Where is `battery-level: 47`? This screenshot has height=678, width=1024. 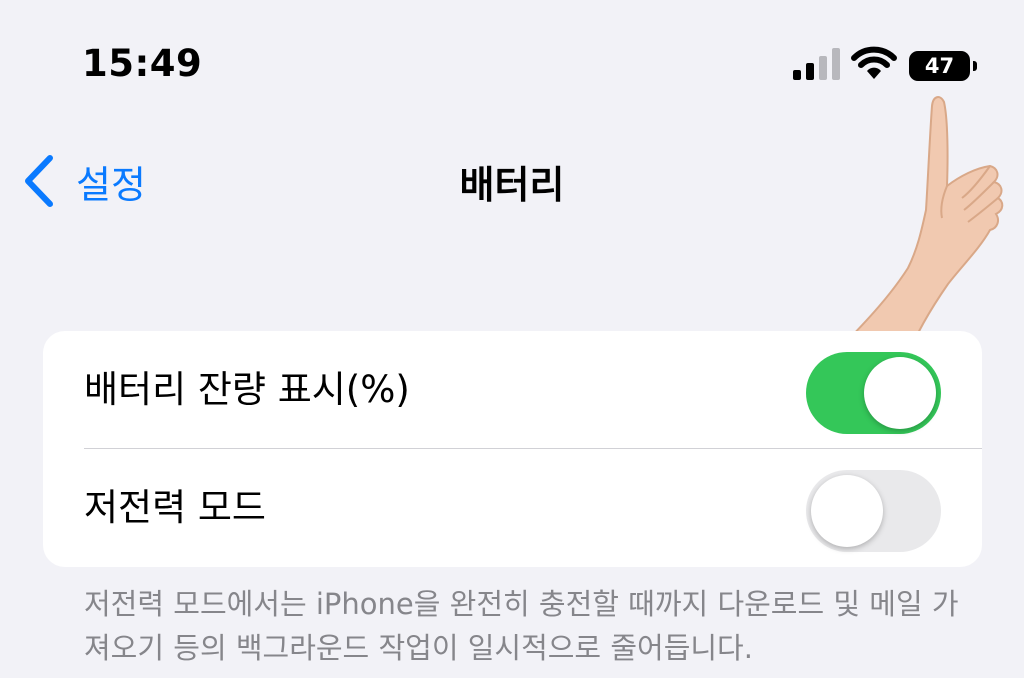
battery-level: 47 is located at coordinates (939, 66).